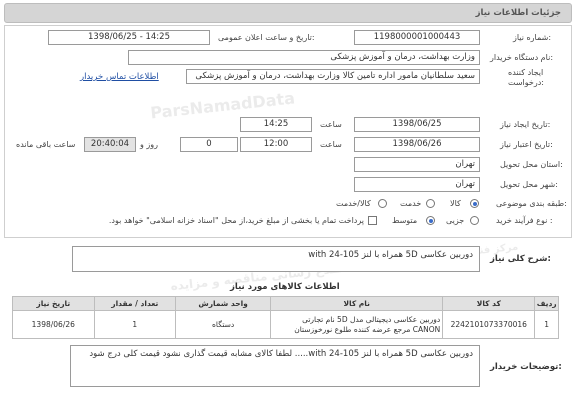  Describe the element at coordinates (524, 220) in the screenshot. I see `purchase-type-label: نوع فرآیند خرید :` at that location.